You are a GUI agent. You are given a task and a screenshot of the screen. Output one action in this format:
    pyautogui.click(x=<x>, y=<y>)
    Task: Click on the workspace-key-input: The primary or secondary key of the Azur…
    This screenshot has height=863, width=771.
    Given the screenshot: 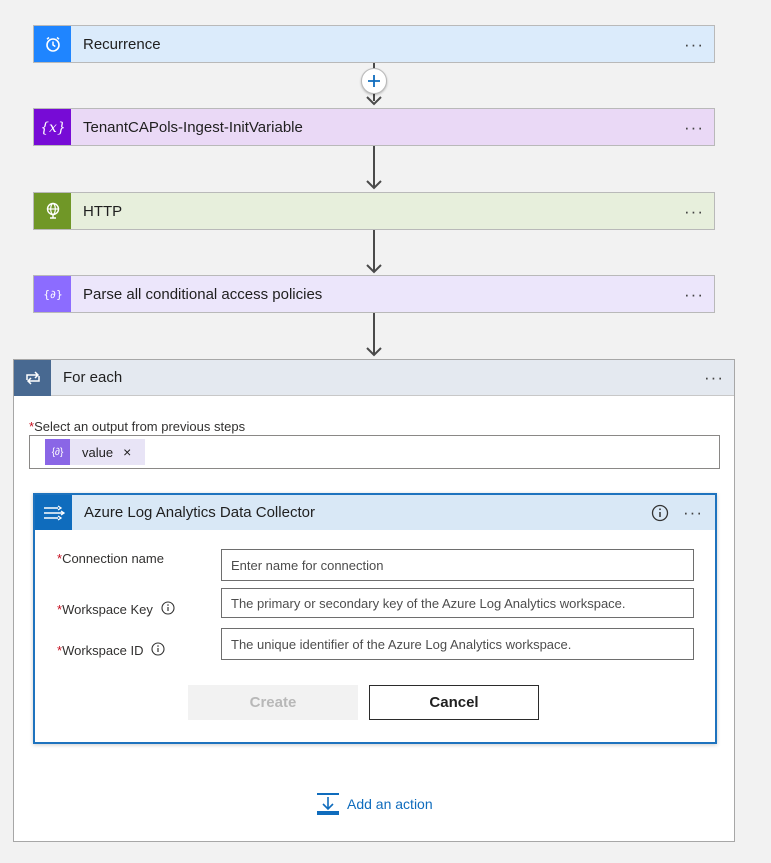 What is the action you would take?
    pyautogui.click(x=457, y=603)
    